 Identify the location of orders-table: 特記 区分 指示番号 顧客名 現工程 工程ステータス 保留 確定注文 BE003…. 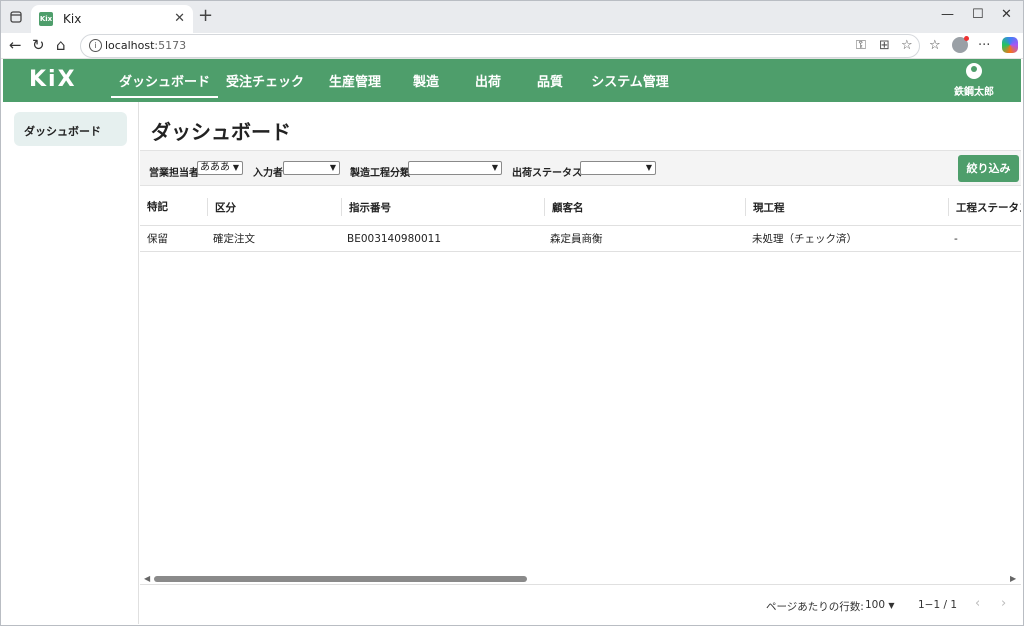
(580, 219).